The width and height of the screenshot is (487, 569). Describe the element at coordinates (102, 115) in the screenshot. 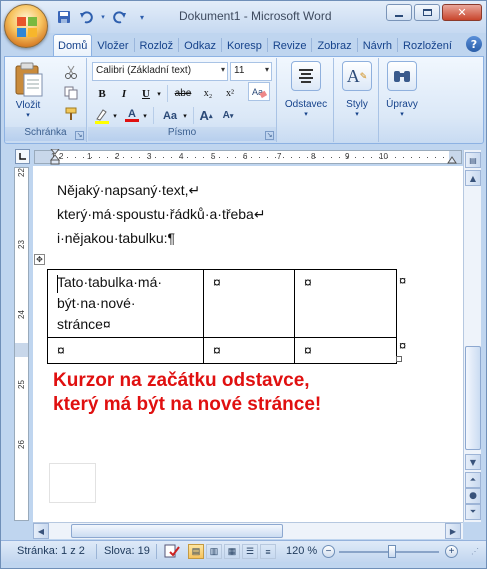

I see `highlight-button` at that location.